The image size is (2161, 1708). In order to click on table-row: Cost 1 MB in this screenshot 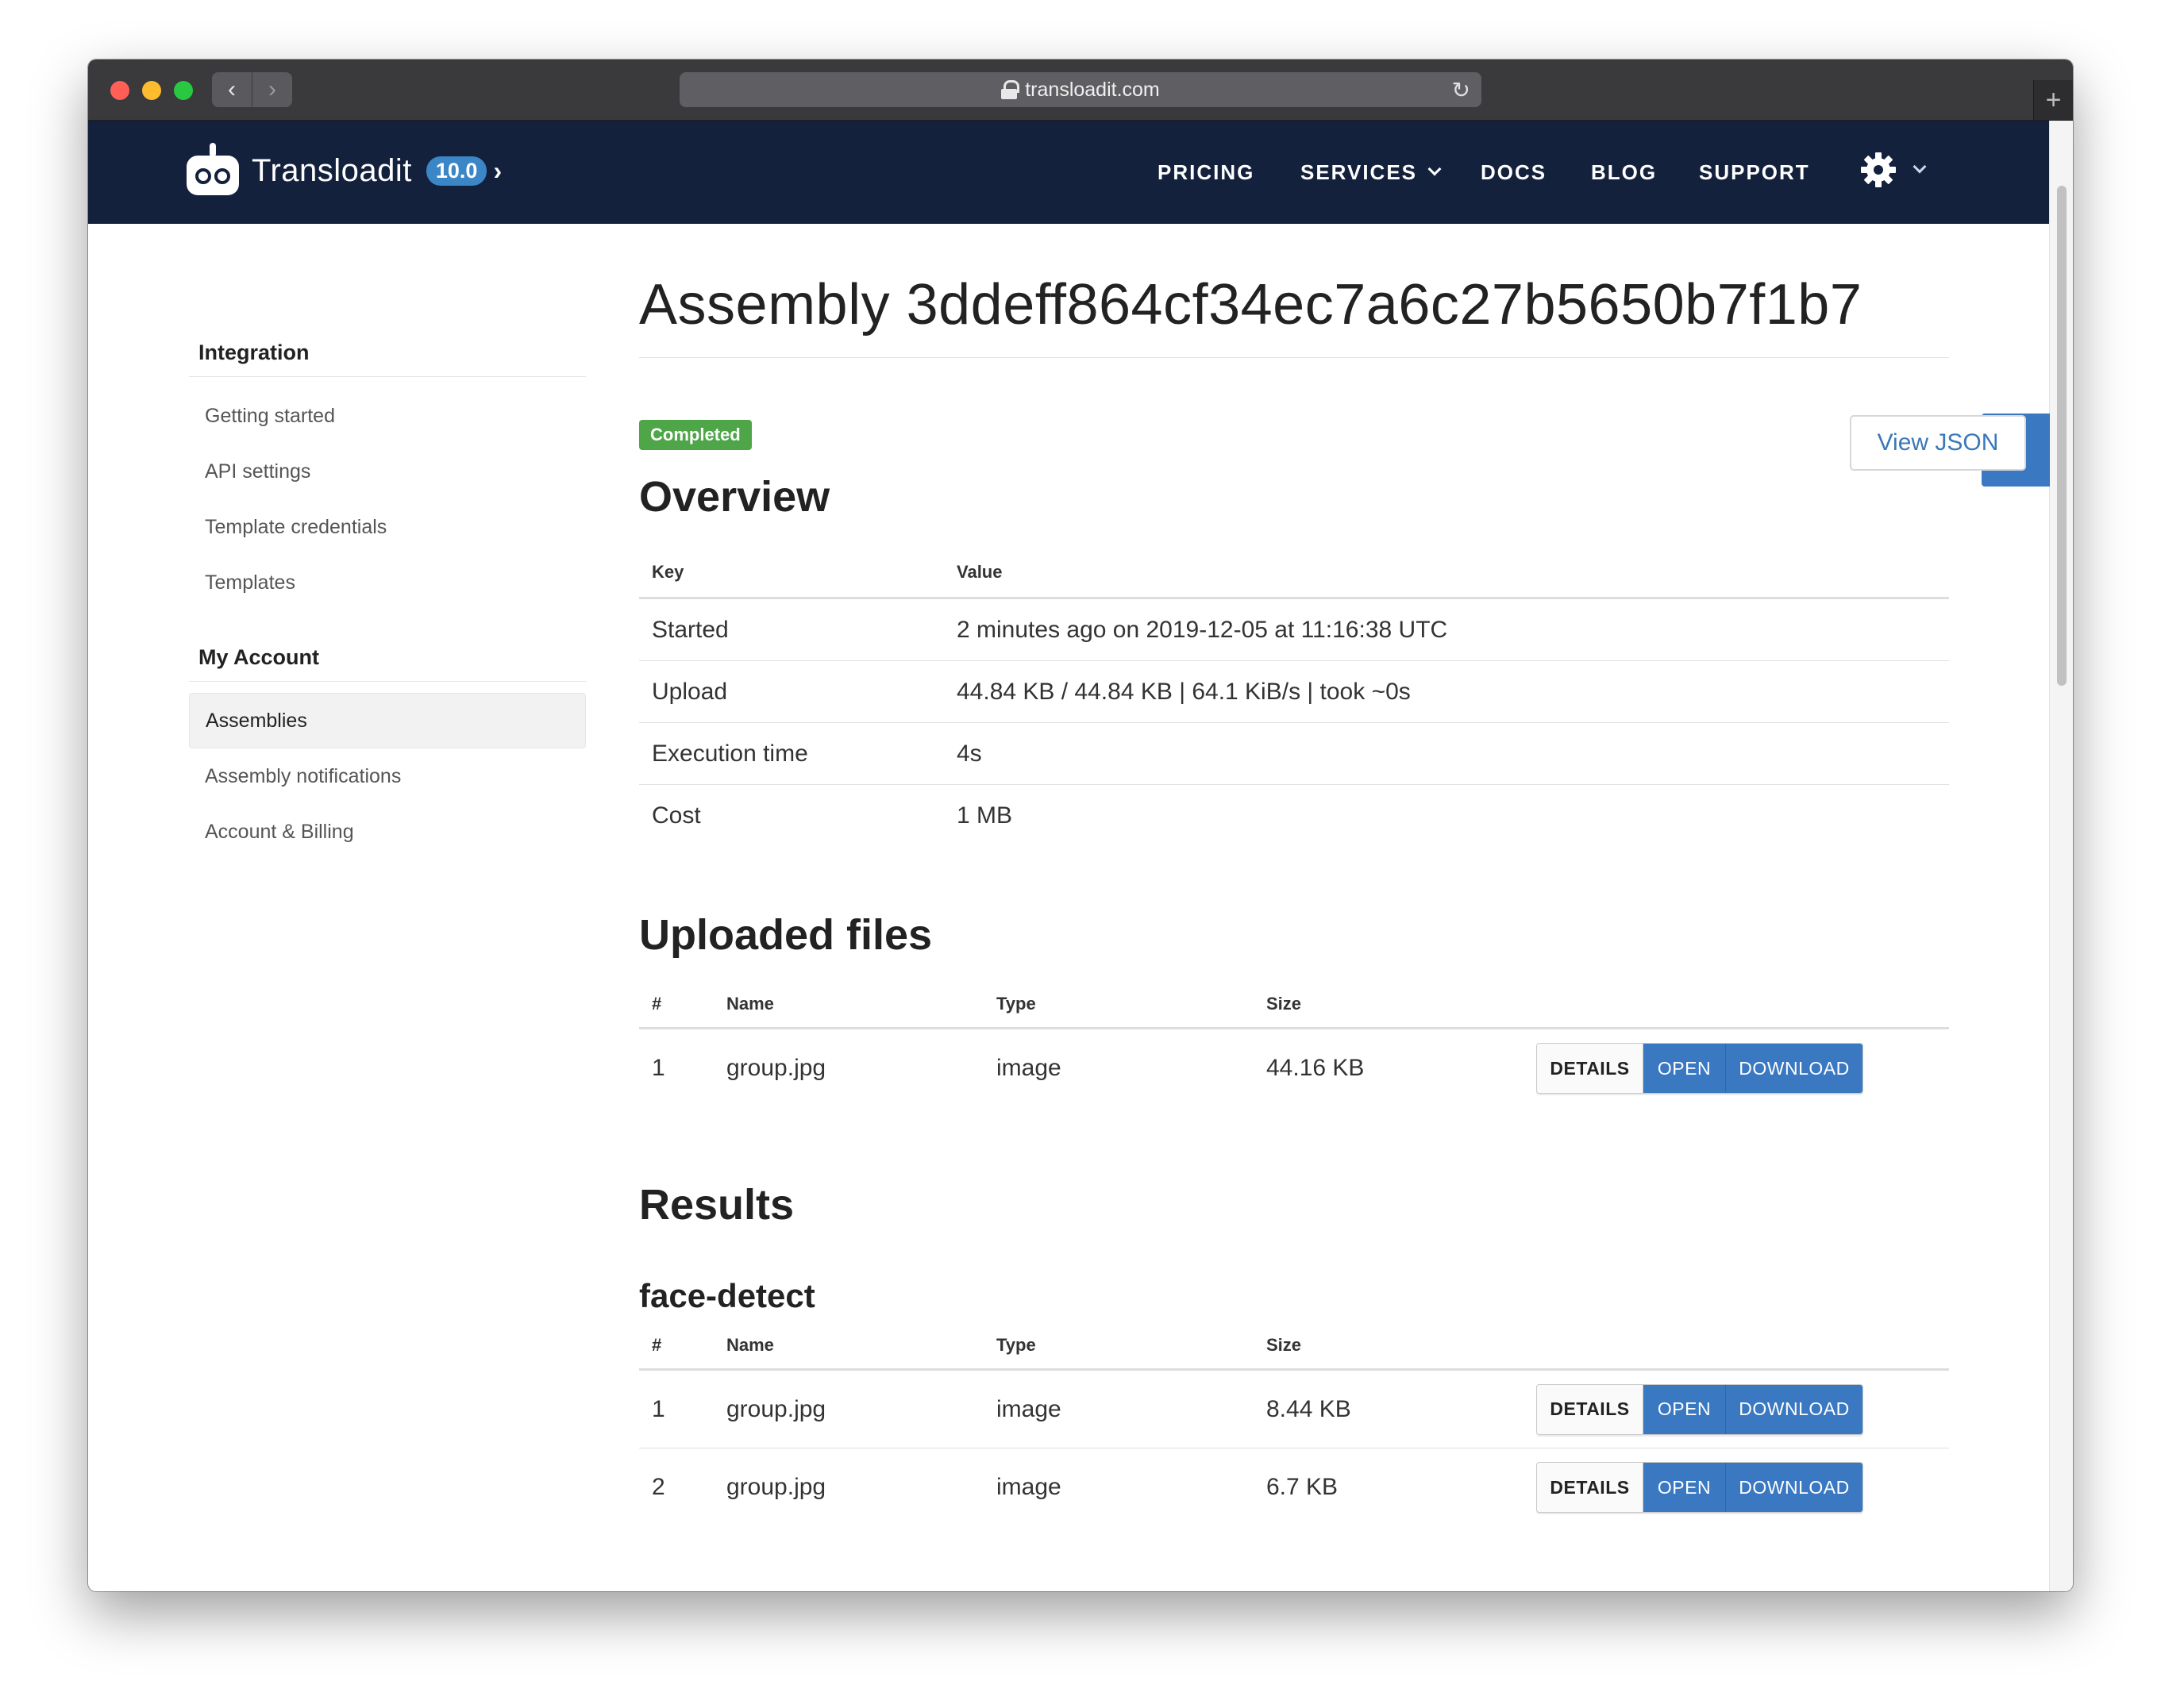, I will do `click(1294, 816)`.